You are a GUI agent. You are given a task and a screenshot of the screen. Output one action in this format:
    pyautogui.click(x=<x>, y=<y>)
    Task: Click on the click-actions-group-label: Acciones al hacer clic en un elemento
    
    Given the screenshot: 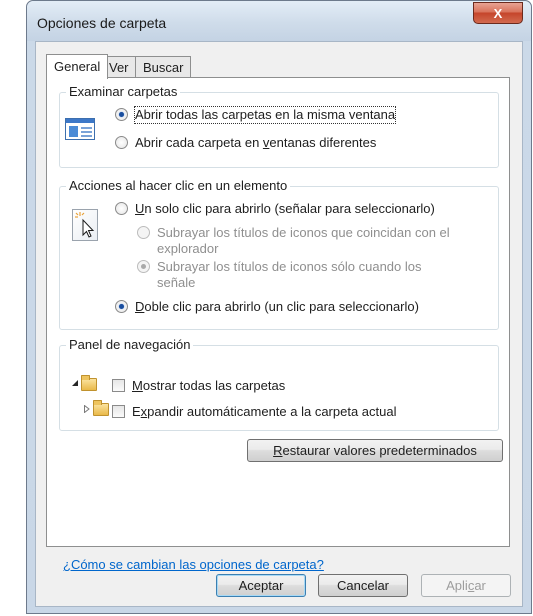 What is the action you would take?
    pyautogui.click(x=178, y=185)
    